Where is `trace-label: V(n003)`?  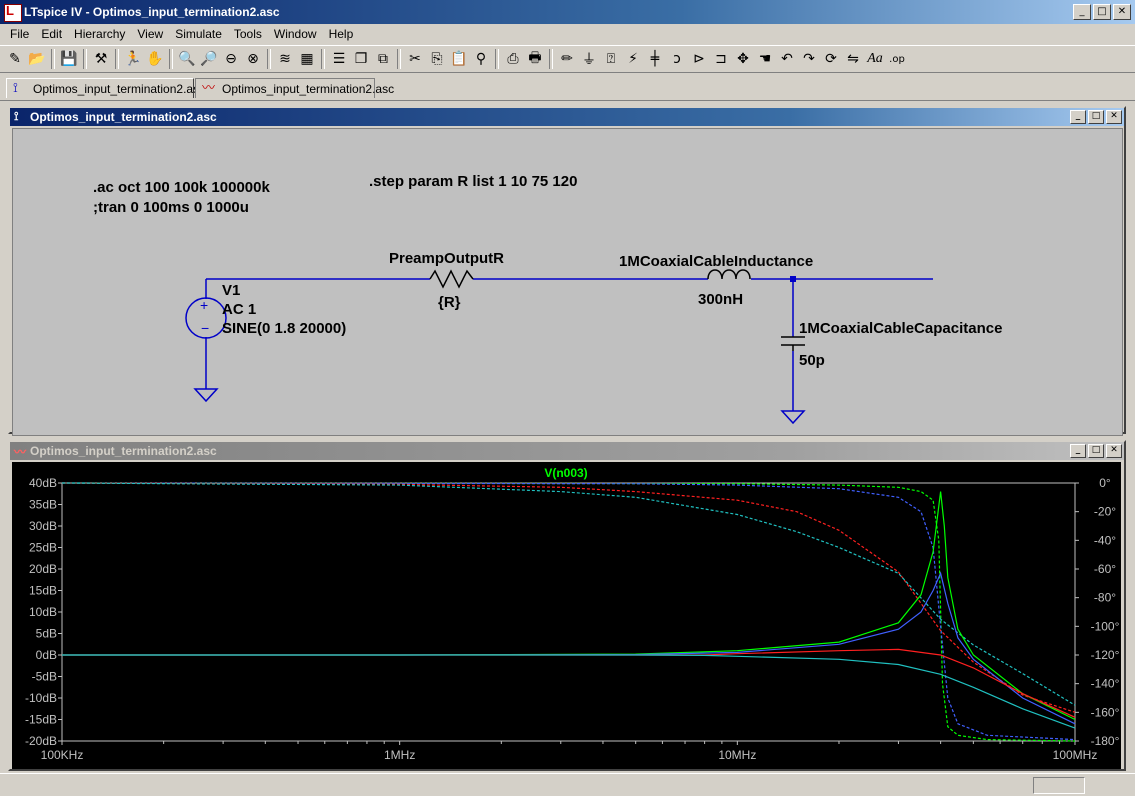 trace-label: V(n003) is located at coordinates (565, 473).